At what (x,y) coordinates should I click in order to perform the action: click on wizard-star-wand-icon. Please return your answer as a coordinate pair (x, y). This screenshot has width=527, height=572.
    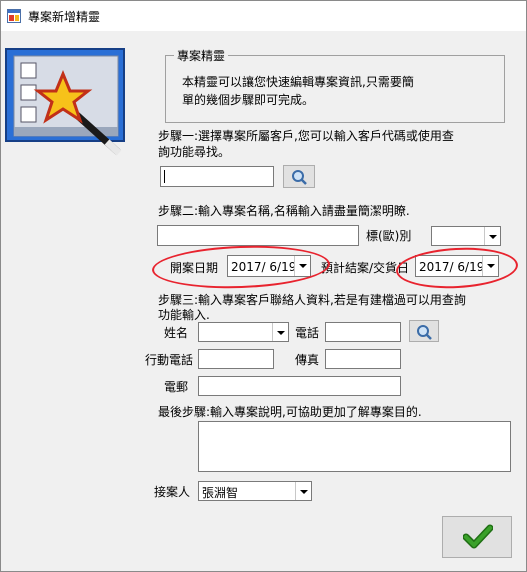
    Looking at the image, I should click on (65, 102).